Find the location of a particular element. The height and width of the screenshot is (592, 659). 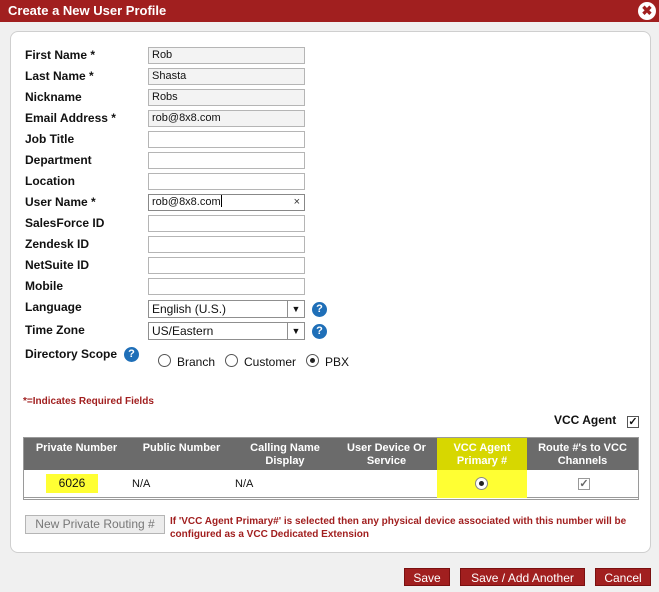

header-route-vcc: Route #'s to VCC Channels is located at coordinates (582, 454).